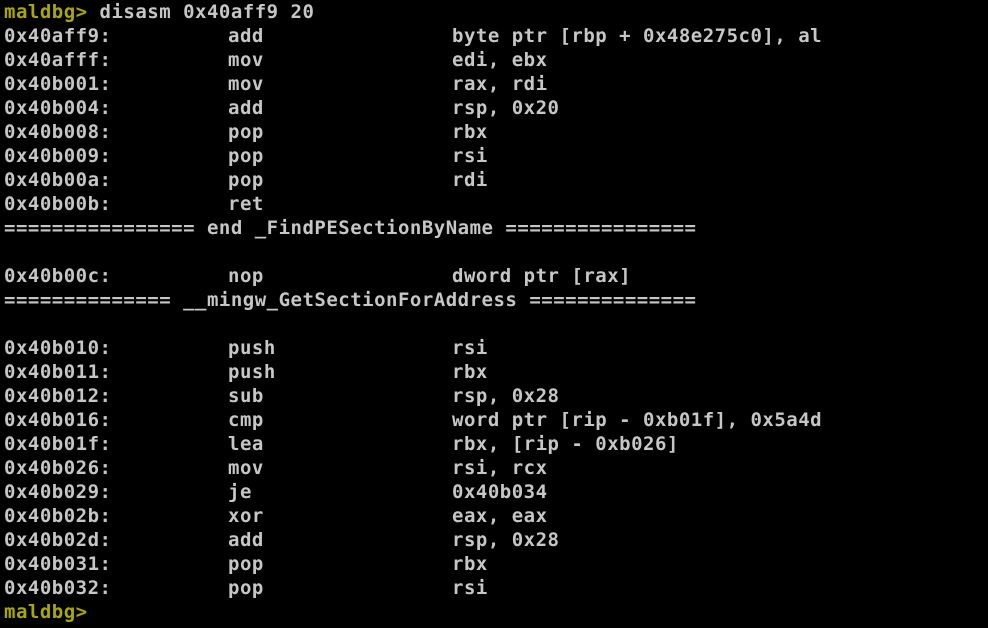 The image size is (988, 628). Describe the element at coordinates (496, 180) in the screenshot. I see `disasm-row: 0x40b00a: pop rdi` at that location.